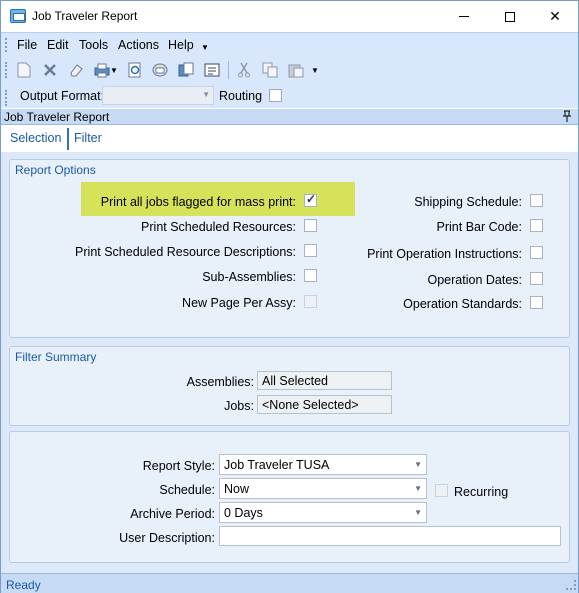  What do you see at coordinates (390, 536) in the screenshot?
I see `user-description-input` at bounding box center [390, 536].